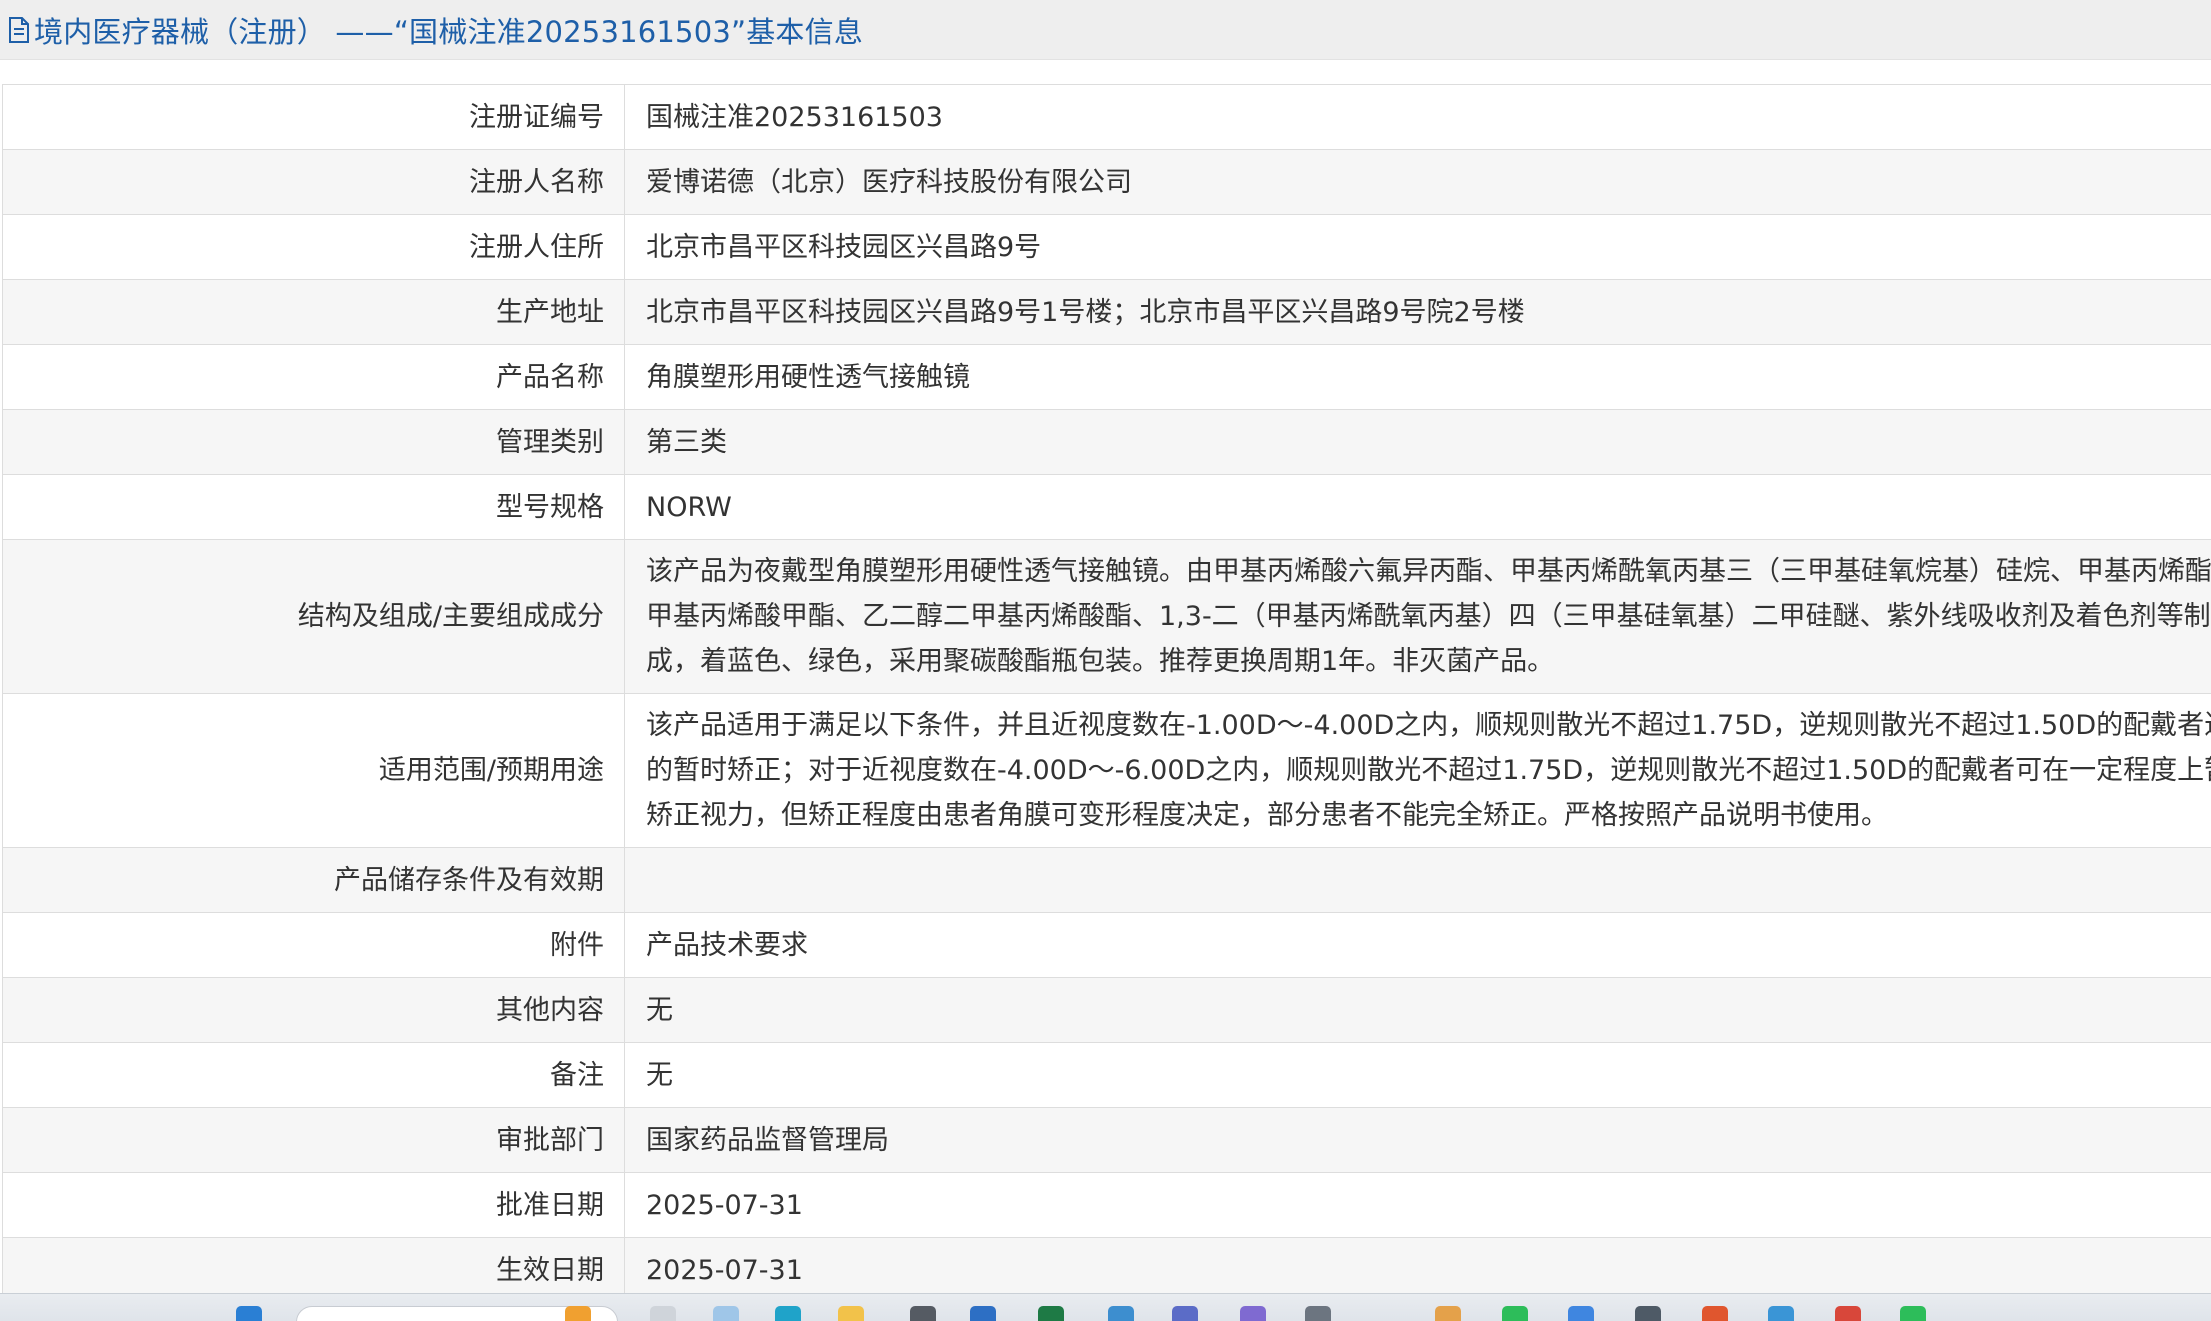 This screenshot has width=2211, height=1321. What do you see at coordinates (249, 1313) in the screenshot?
I see `start-icon` at bounding box center [249, 1313].